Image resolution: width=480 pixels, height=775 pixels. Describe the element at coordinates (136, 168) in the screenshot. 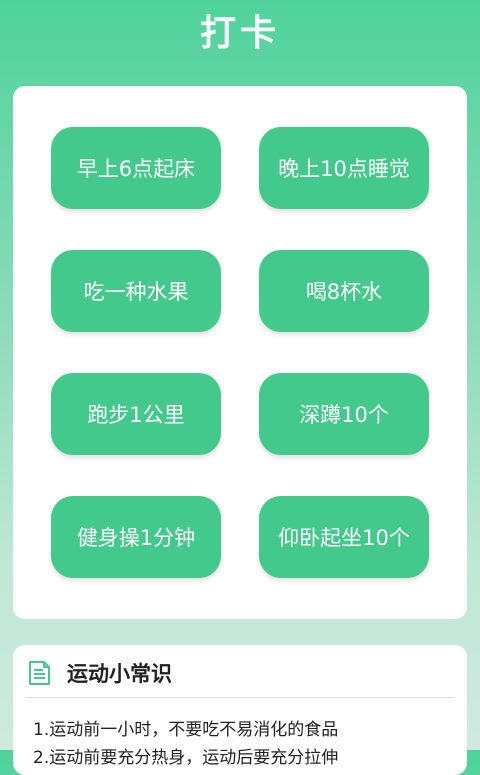

I see `task-button-wake-up: 早上6点起床` at that location.